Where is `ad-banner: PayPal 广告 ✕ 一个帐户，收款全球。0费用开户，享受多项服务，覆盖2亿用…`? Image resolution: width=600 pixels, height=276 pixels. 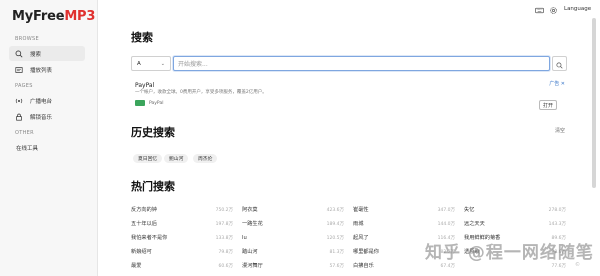
ad-banner: PayPal 广告 ✕ 一个帐户，收款全球。0费用开户，享受多项服务，覆盖2亿用… is located at coordinates (349, 97).